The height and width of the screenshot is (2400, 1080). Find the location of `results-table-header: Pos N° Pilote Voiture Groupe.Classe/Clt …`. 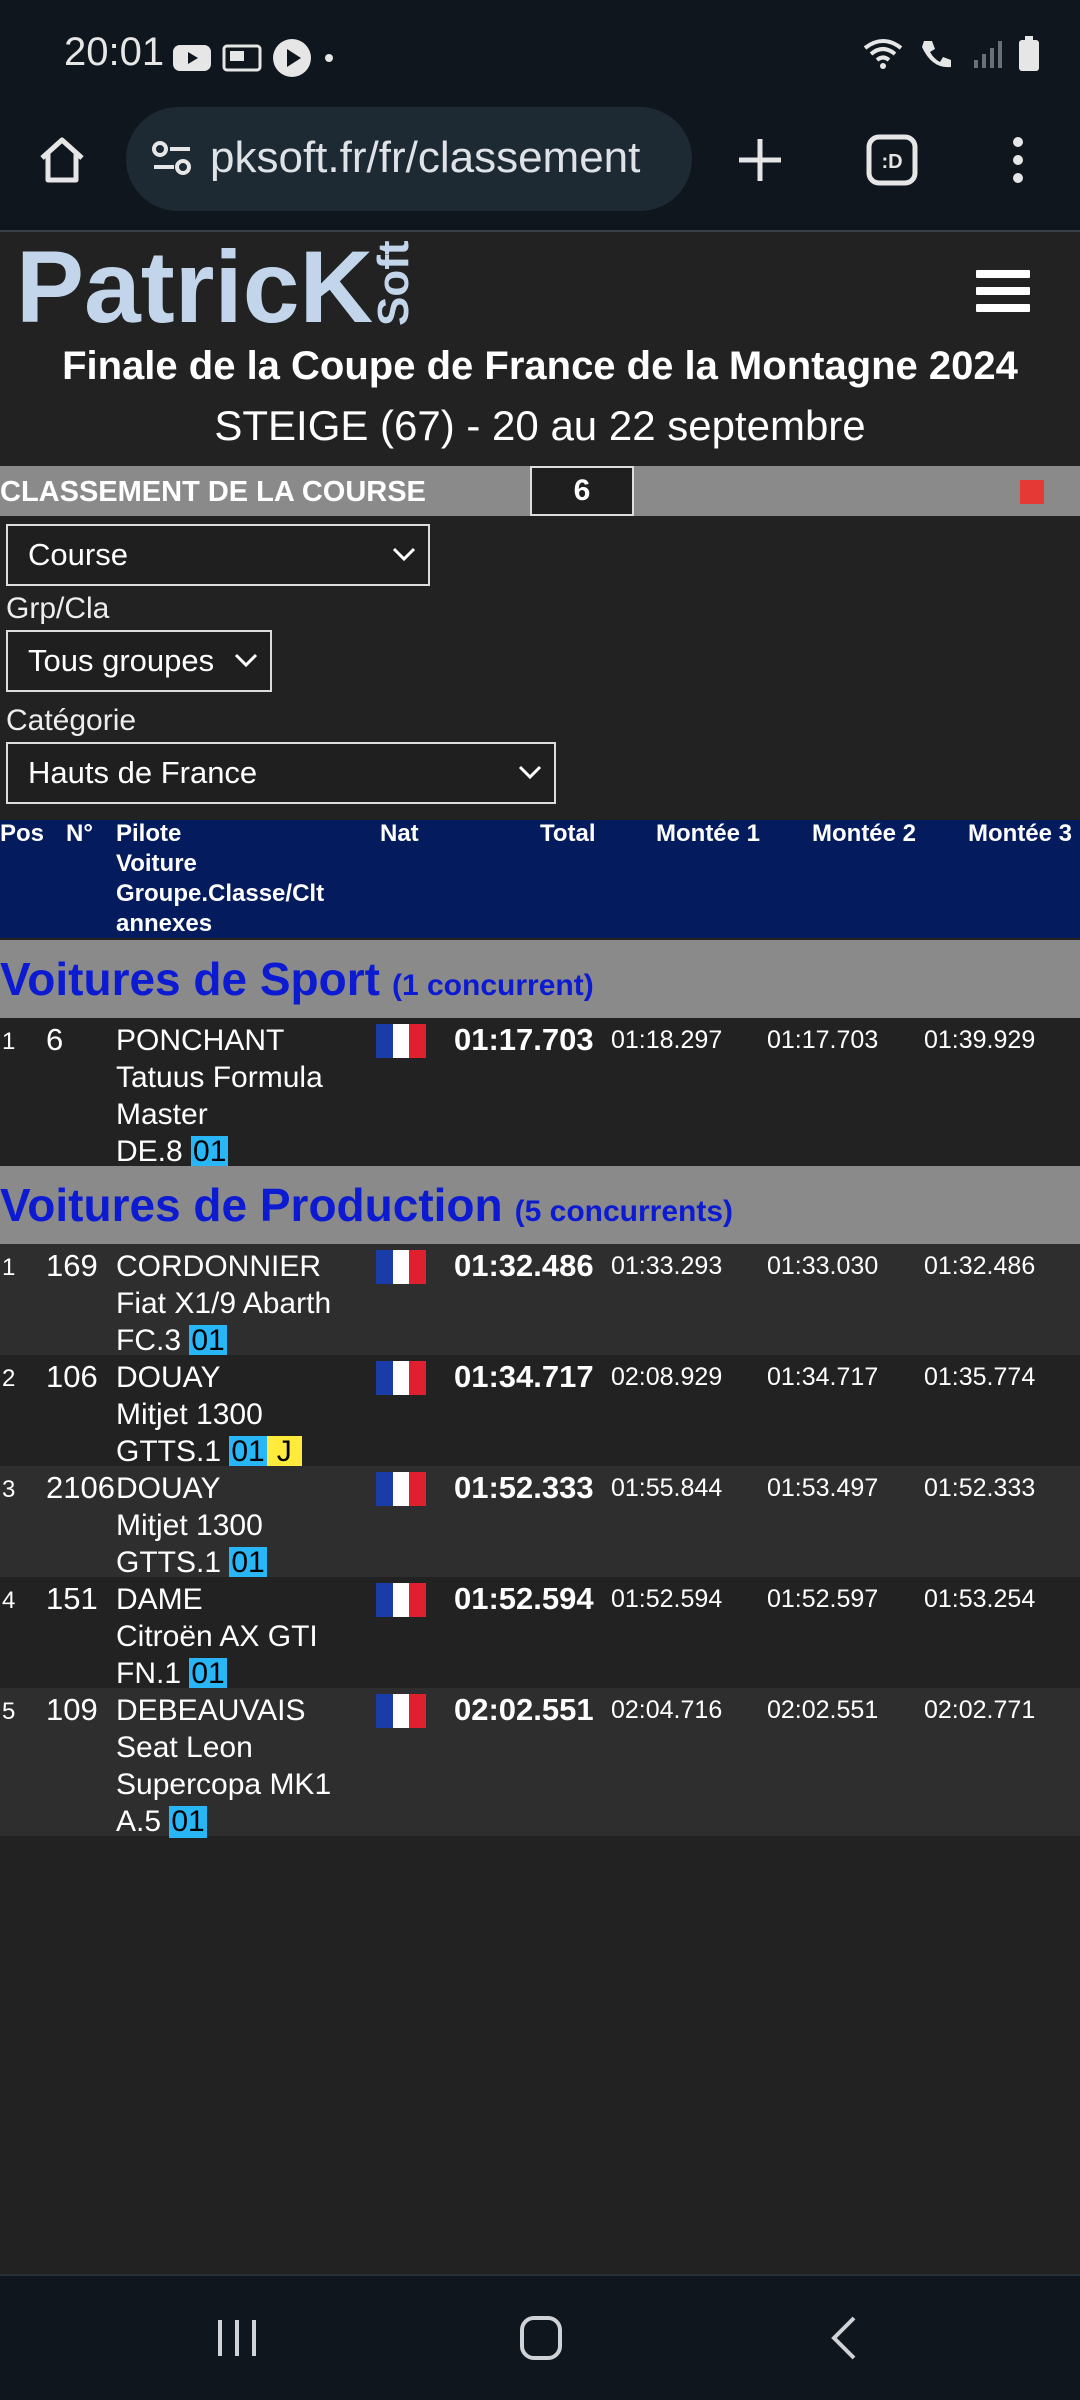

results-table-header: Pos N° Pilote Voiture Groupe.Classe/Clt … is located at coordinates (540, 879).